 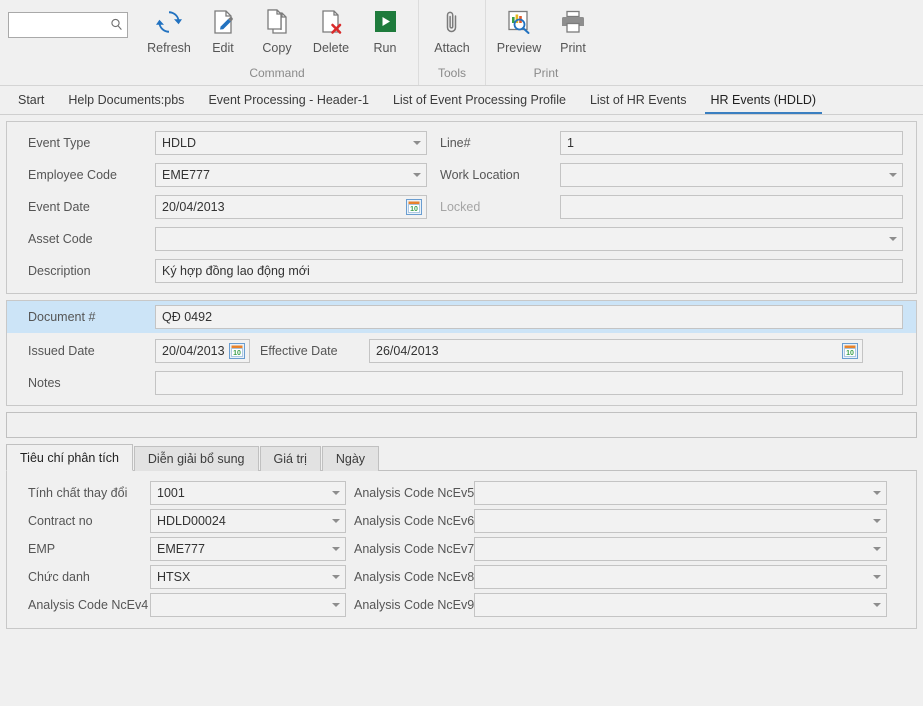 I want to click on issued-date-label: Issued Date, so click(x=61, y=351).